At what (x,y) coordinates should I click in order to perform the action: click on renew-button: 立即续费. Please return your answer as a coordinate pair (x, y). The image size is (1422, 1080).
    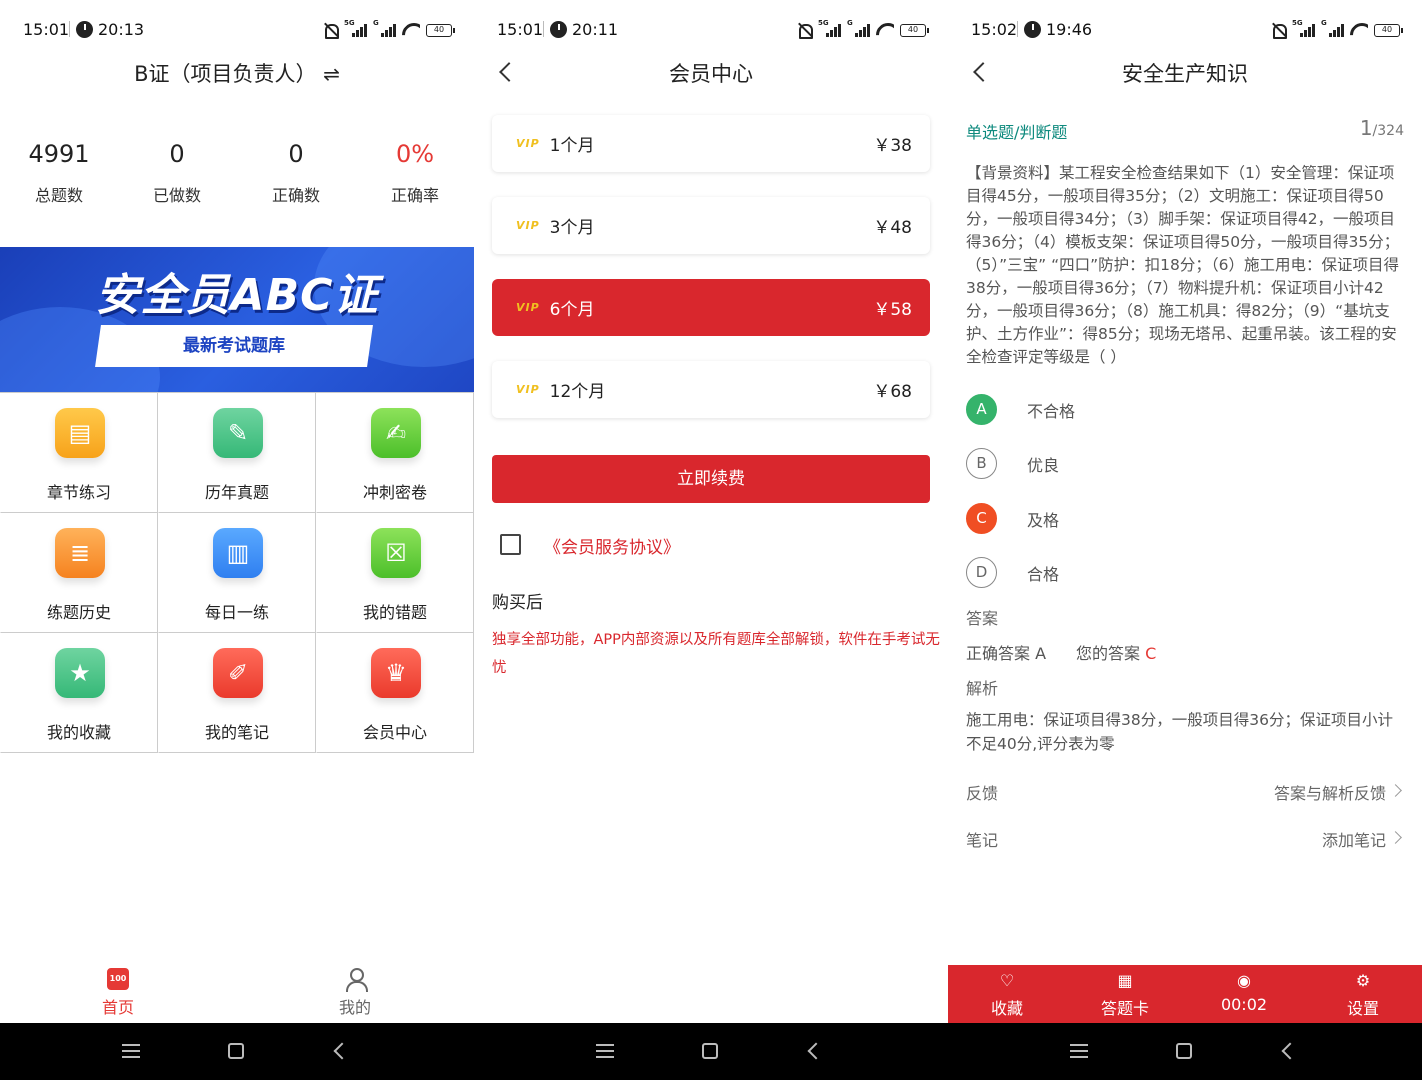
    Looking at the image, I should click on (711, 479).